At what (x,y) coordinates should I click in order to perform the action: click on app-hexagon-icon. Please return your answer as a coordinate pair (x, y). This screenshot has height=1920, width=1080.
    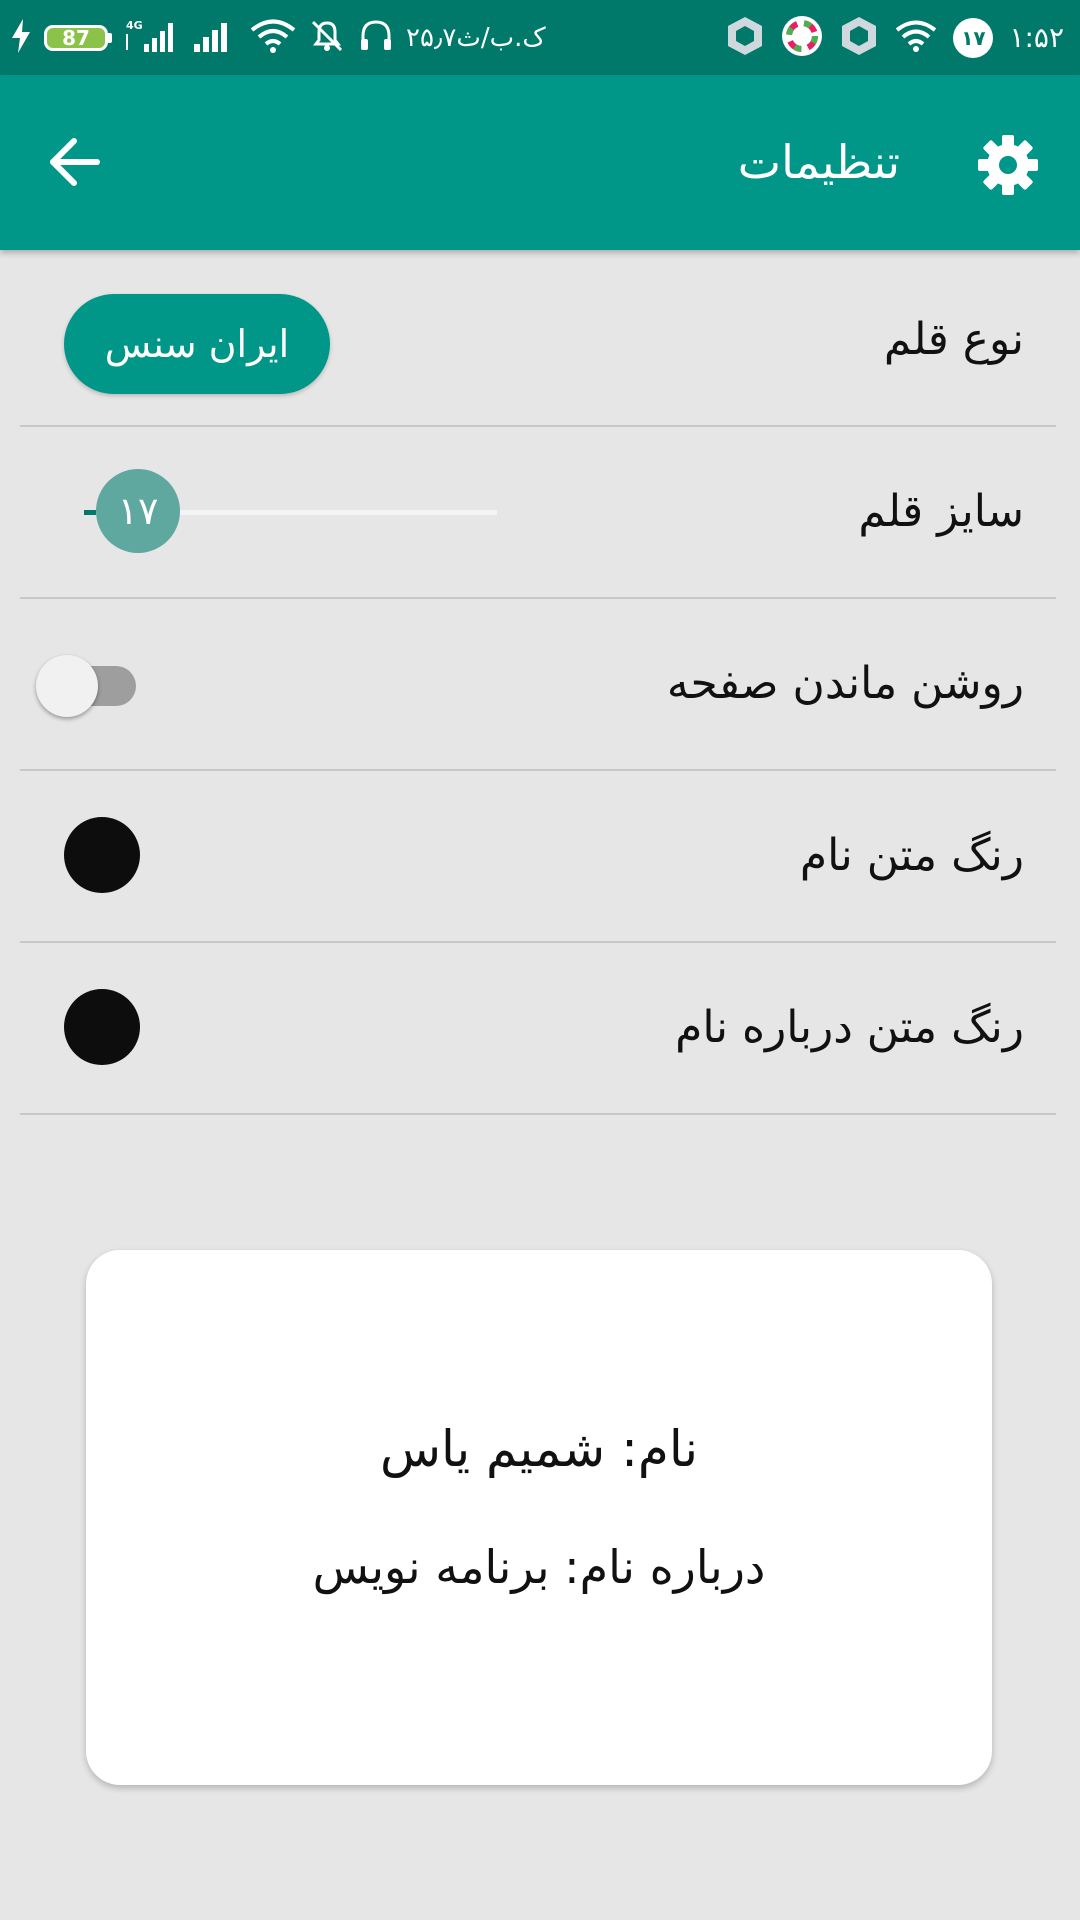
    Looking at the image, I should click on (745, 38).